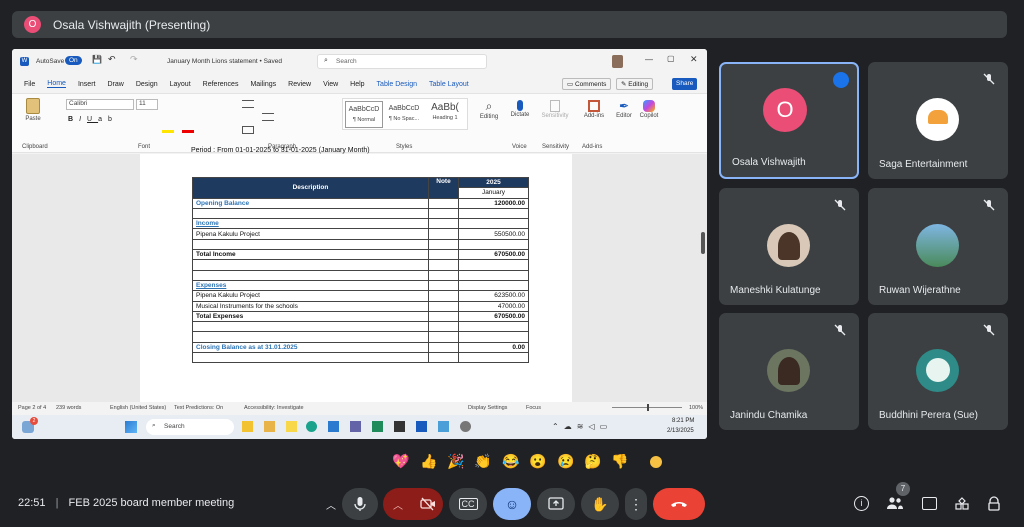 Image resolution: width=1024 pixels, height=527 pixels. Describe the element at coordinates (587, 84) in the screenshot. I see `comments-button: ▭ Comments` at that location.